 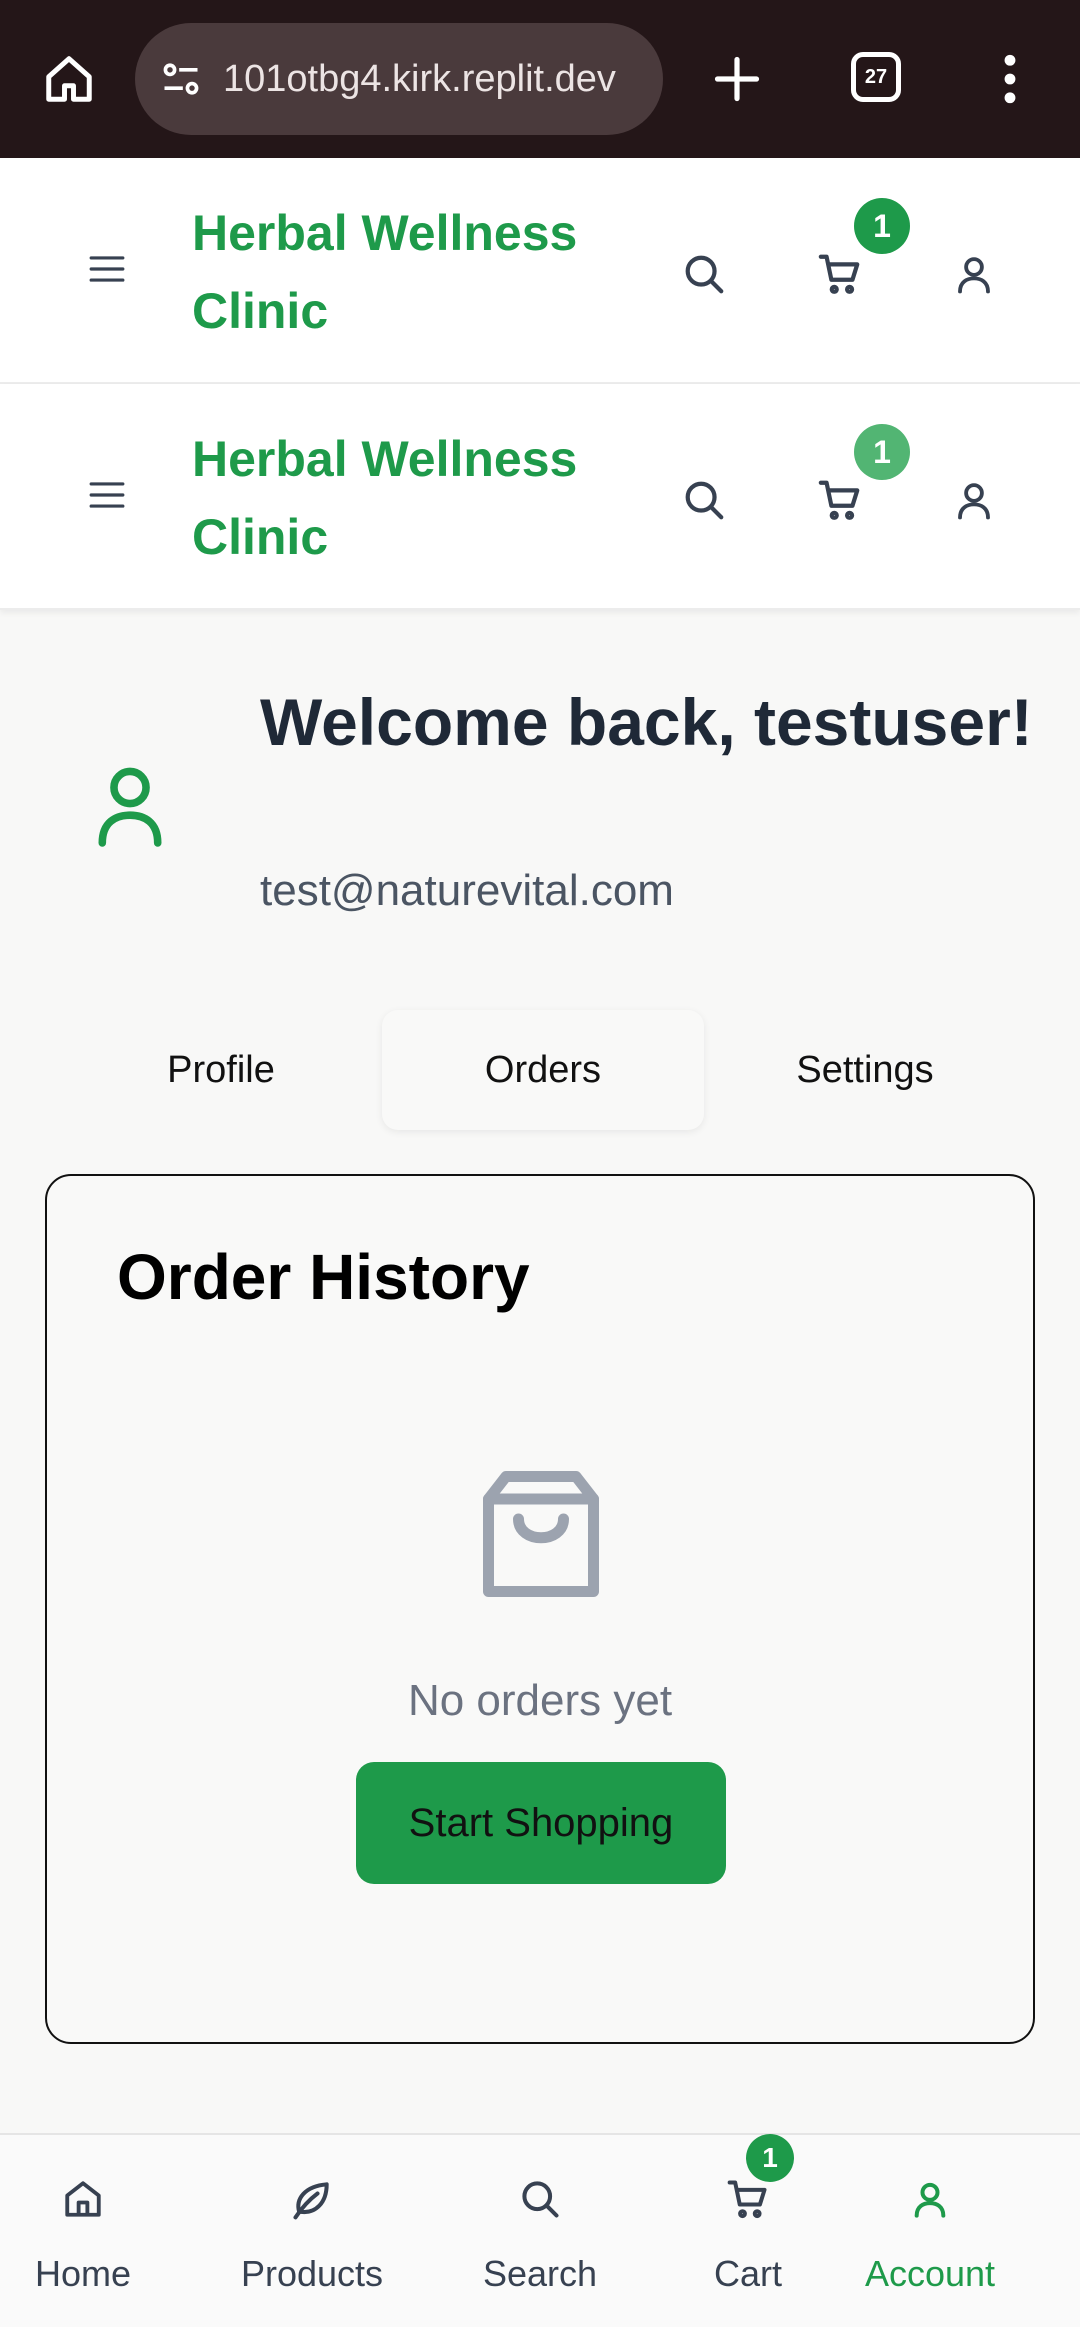 What do you see at coordinates (541, 1534) in the screenshot?
I see `shopping-bag-icon` at bounding box center [541, 1534].